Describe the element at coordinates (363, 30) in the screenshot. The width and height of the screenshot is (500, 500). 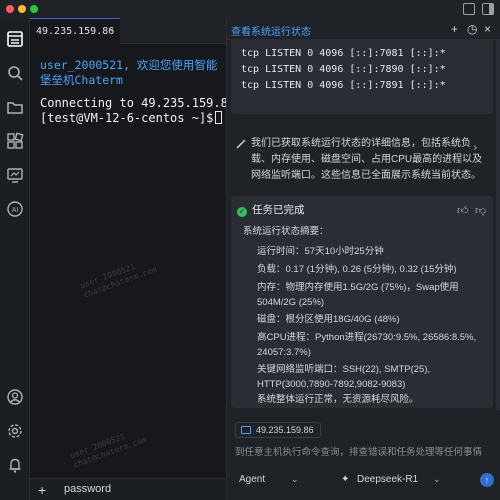
I see `chat-panel-header: 查看系统运行状态 + ◷ ×` at that location.